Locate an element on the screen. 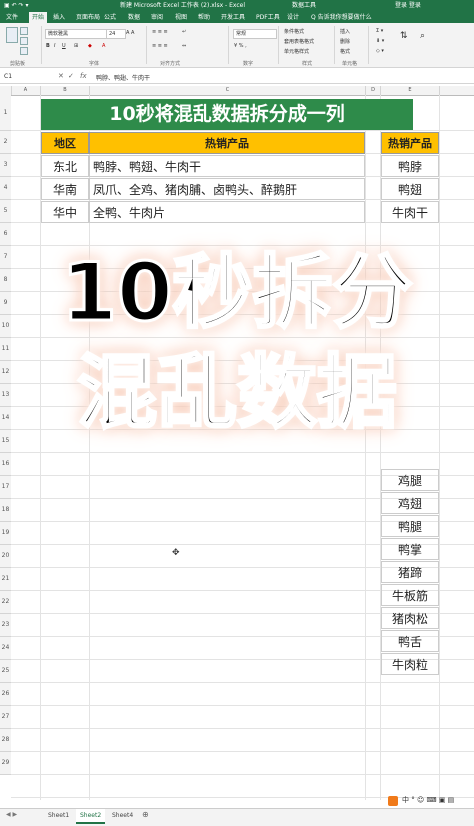  column-header-d: D is located at coordinates (373, 90).